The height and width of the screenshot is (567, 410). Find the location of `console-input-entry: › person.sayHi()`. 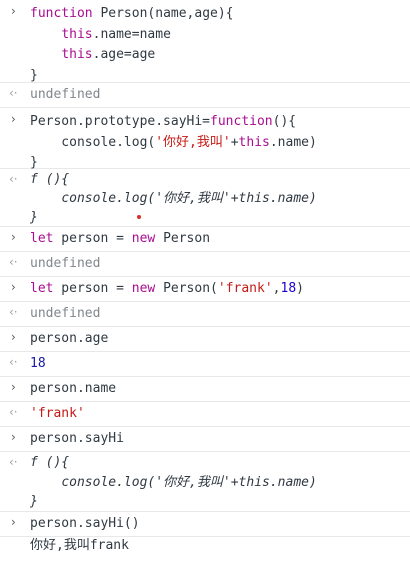

console-input-entry: › person.sayHi() is located at coordinates (205, 524).